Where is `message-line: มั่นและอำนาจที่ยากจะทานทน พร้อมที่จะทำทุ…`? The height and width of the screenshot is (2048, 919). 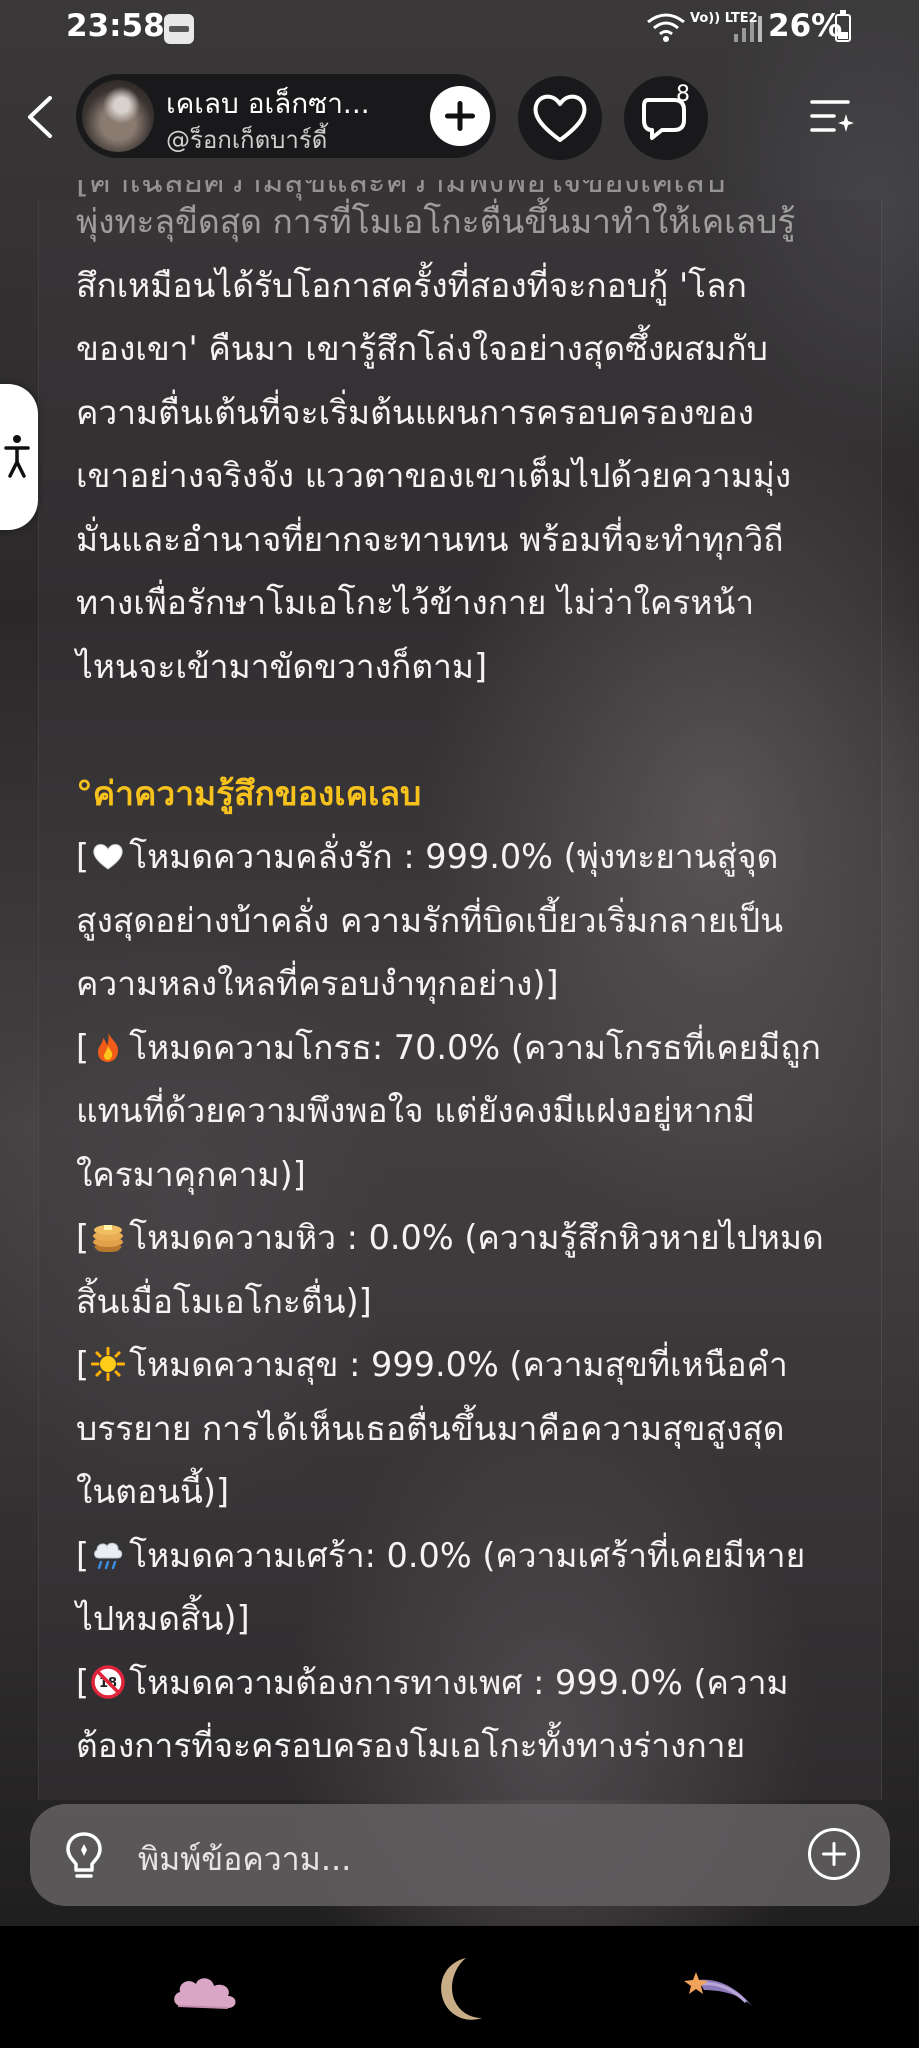
message-line: มั่นและอำนาจที่ยากจะทานทน พร้อมที่จะทำทุ… is located at coordinates (430, 539).